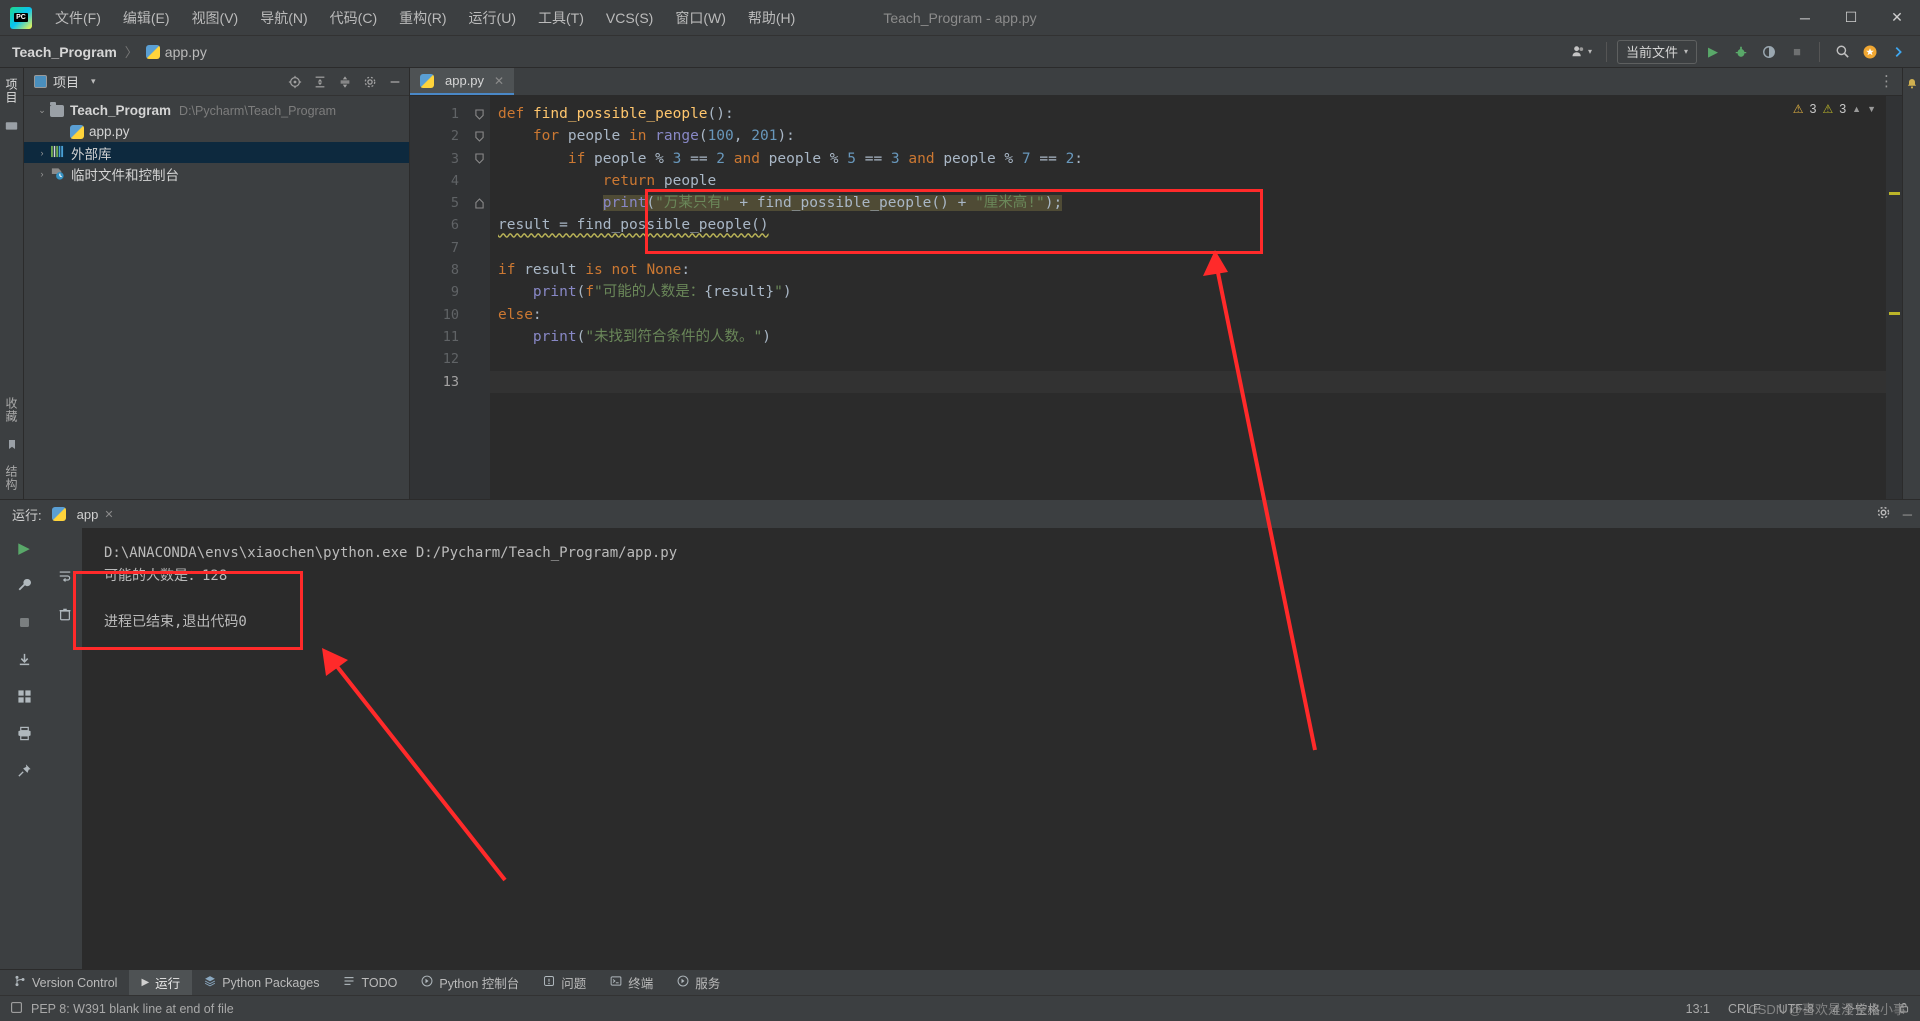 The height and width of the screenshot is (1021, 1920). I want to click on vertical-dots-icon: ⋮, so click(1886, 81).